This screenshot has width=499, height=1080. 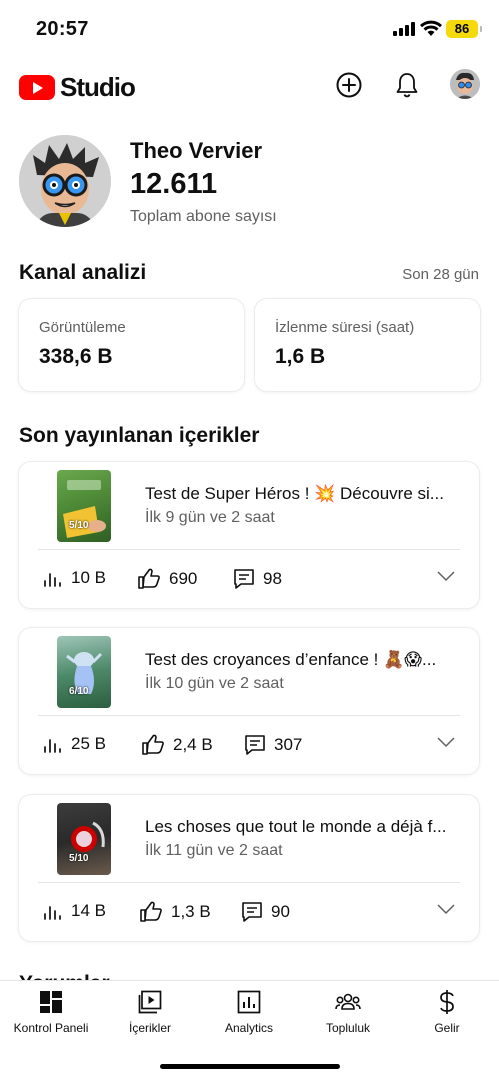 What do you see at coordinates (150, 1002) in the screenshot?
I see `content-icon` at bounding box center [150, 1002].